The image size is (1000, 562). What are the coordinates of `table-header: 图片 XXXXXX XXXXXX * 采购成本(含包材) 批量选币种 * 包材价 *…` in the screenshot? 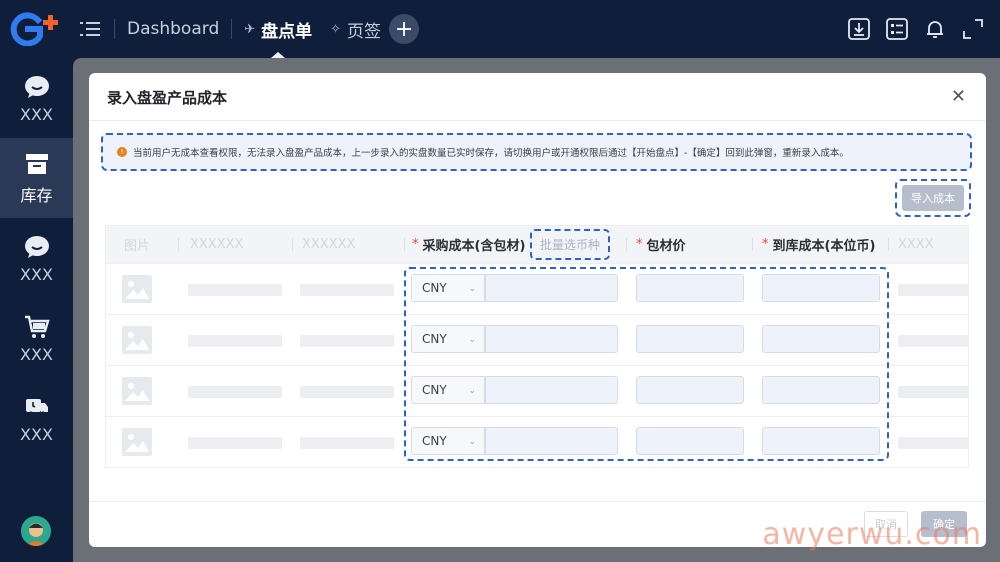 It's located at (537, 244).